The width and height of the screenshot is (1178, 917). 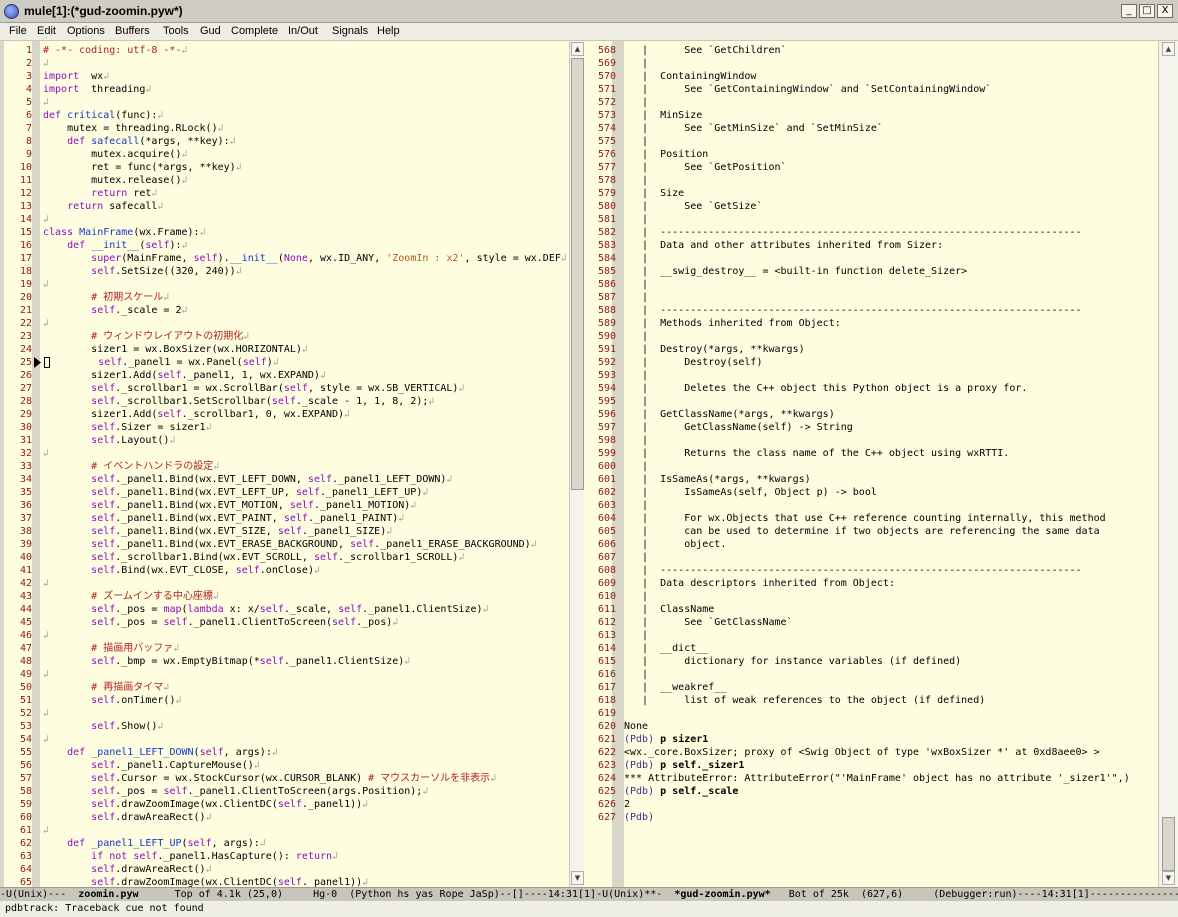 I want to click on line-number: 595, so click(x=606, y=401).